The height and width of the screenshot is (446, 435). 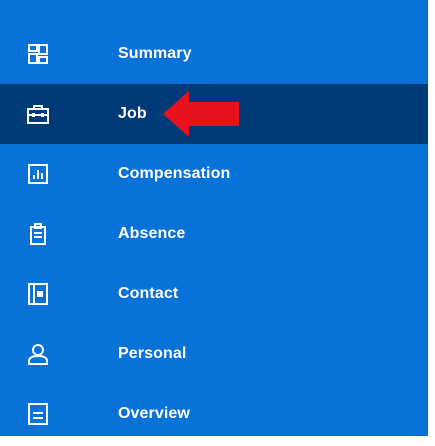 What do you see at coordinates (201, 114) in the screenshot?
I see `red-arrow-left-icon` at bounding box center [201, 114].